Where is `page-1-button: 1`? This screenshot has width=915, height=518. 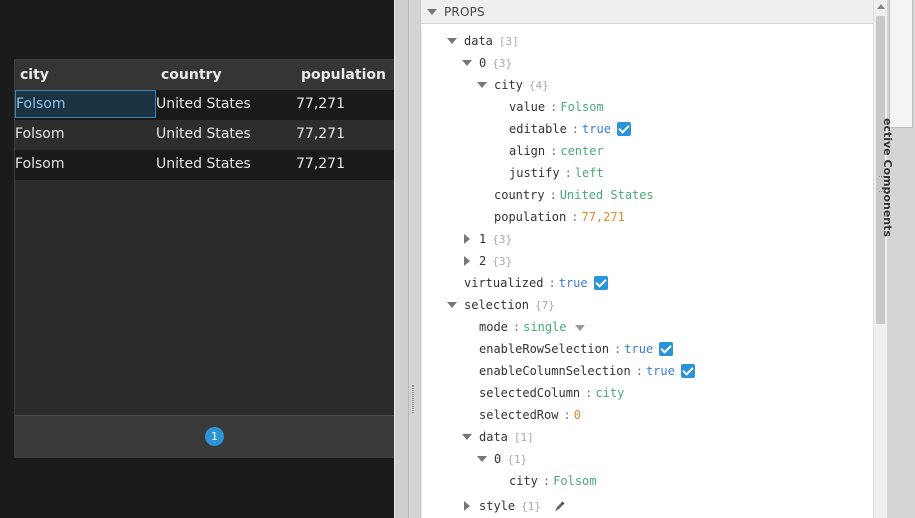
page-1-button: 1 is located at coordinates (214, 436).